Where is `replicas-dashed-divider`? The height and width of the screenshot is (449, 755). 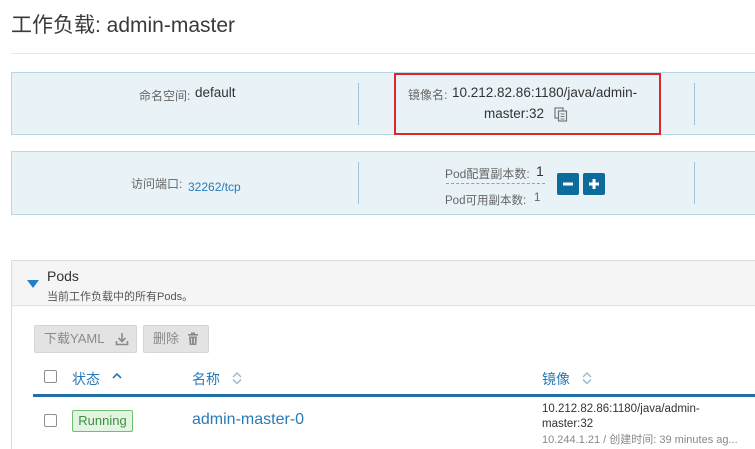 replicas-dashed-divider is located at coordinates (495, 183).